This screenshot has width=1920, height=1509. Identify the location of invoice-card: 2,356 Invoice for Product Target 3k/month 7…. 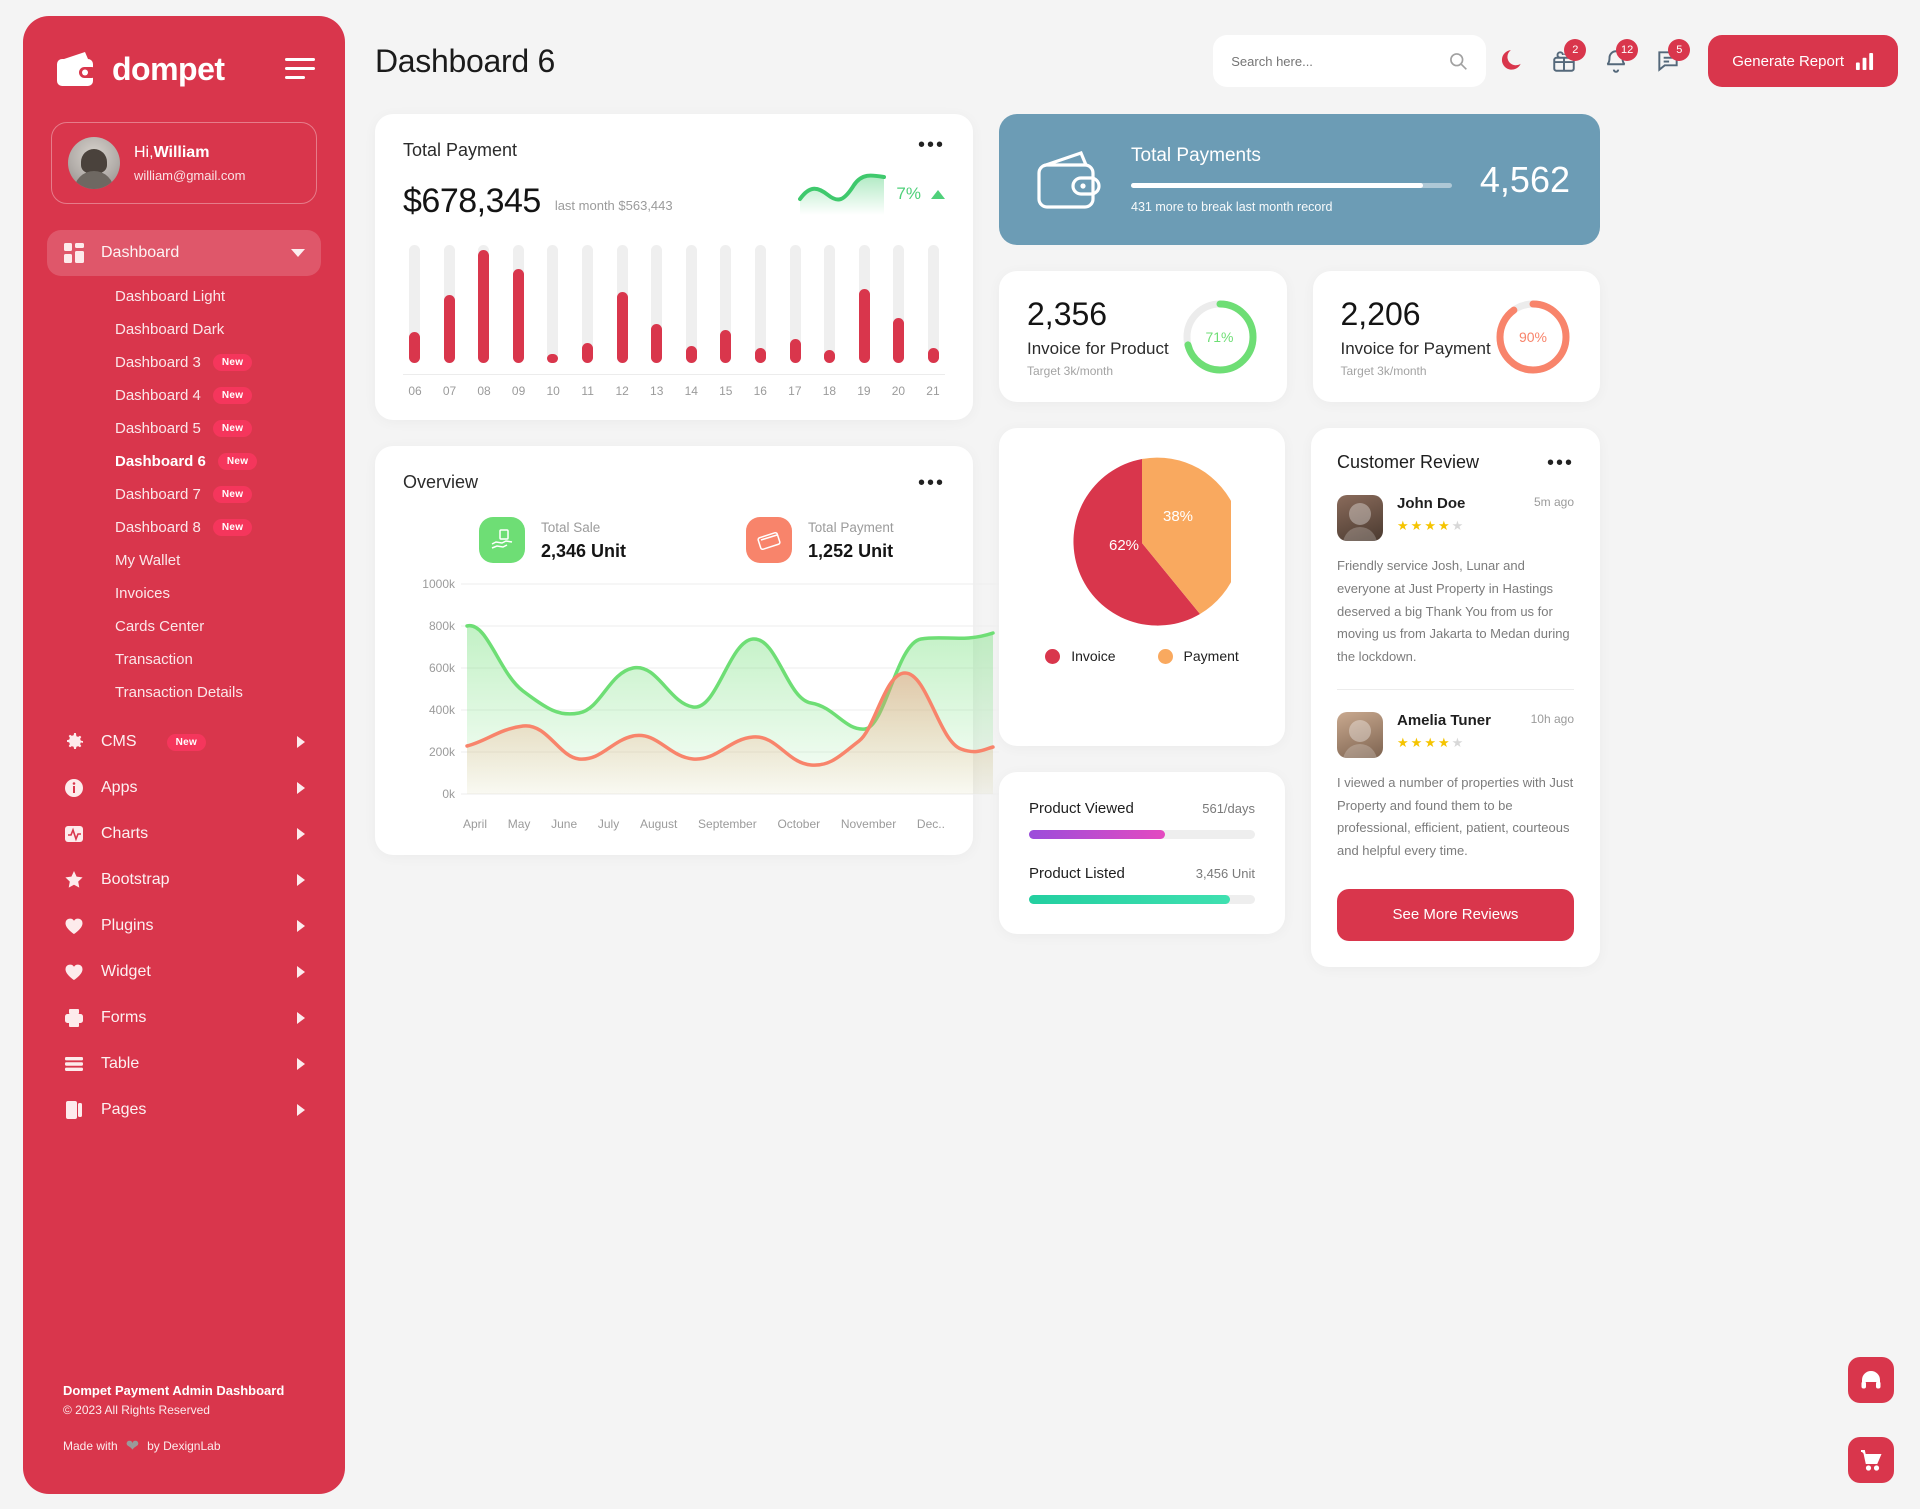
(1143, 336).